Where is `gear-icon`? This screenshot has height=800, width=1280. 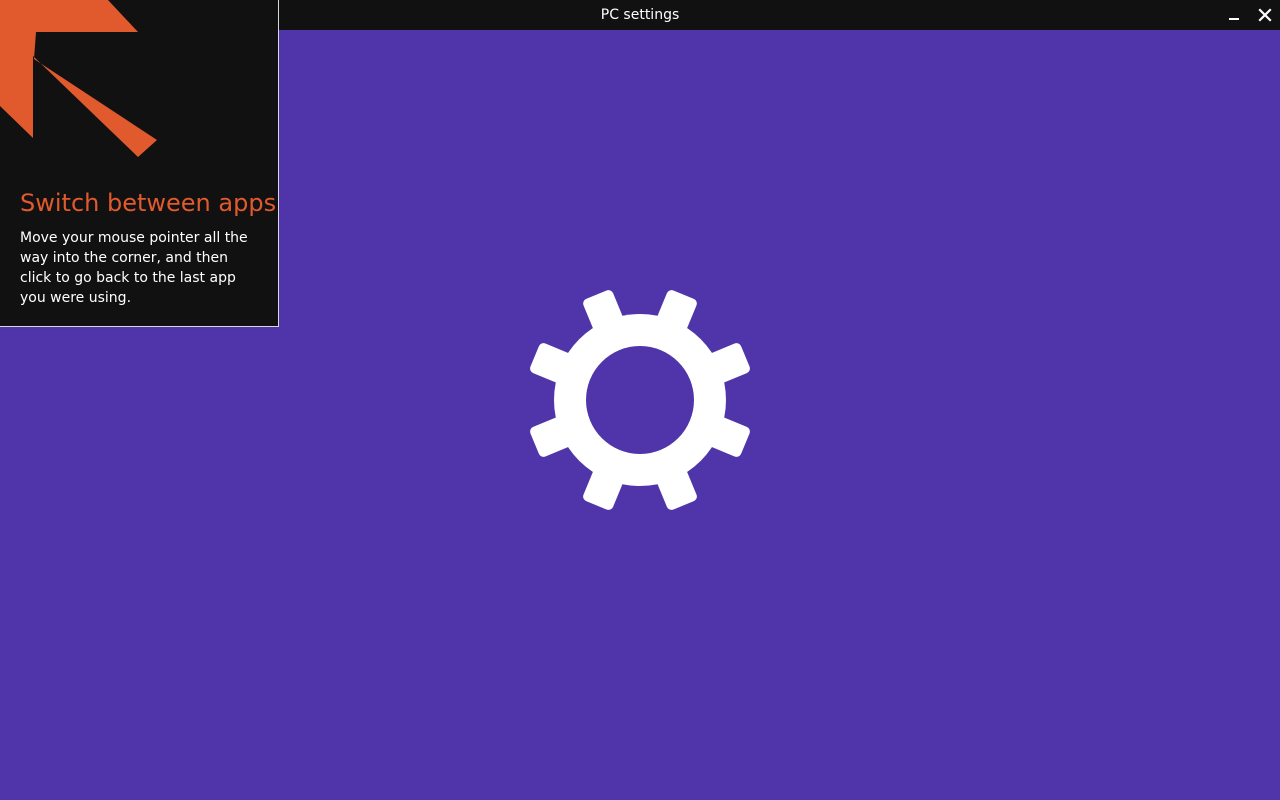
gear-icon is located at coordinates (640, 400).